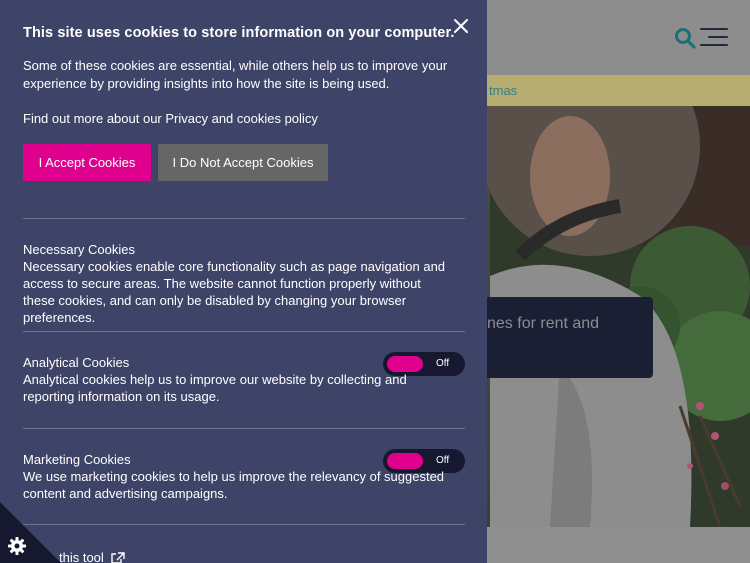 This screenshot has width=750, height=563. What do you see at coordinates (81, 556) in the screenshot?
I see `cookie-tool-link: this tool` at bounding box center [81, 556].